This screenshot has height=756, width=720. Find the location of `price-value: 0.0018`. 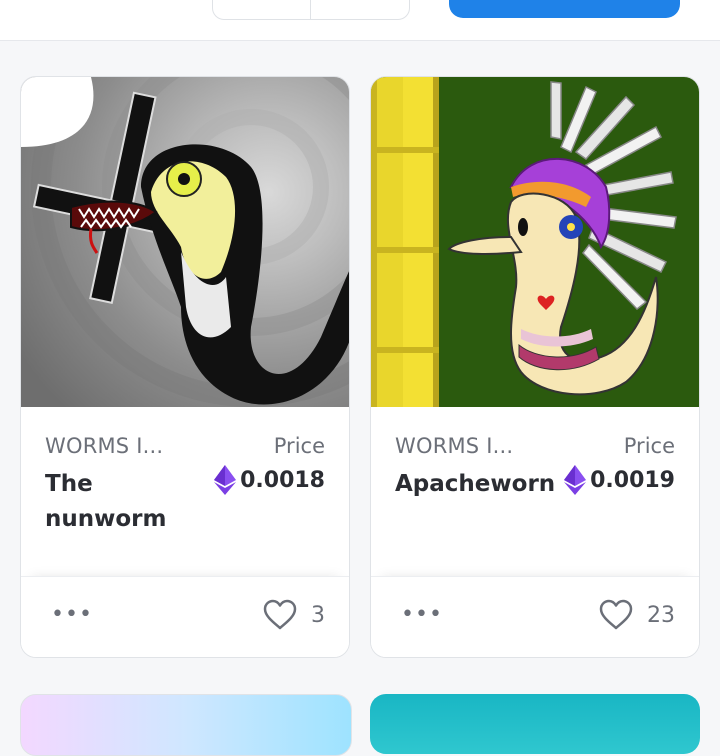

price-value: 0.0018 is located at coordinates (282, 480).